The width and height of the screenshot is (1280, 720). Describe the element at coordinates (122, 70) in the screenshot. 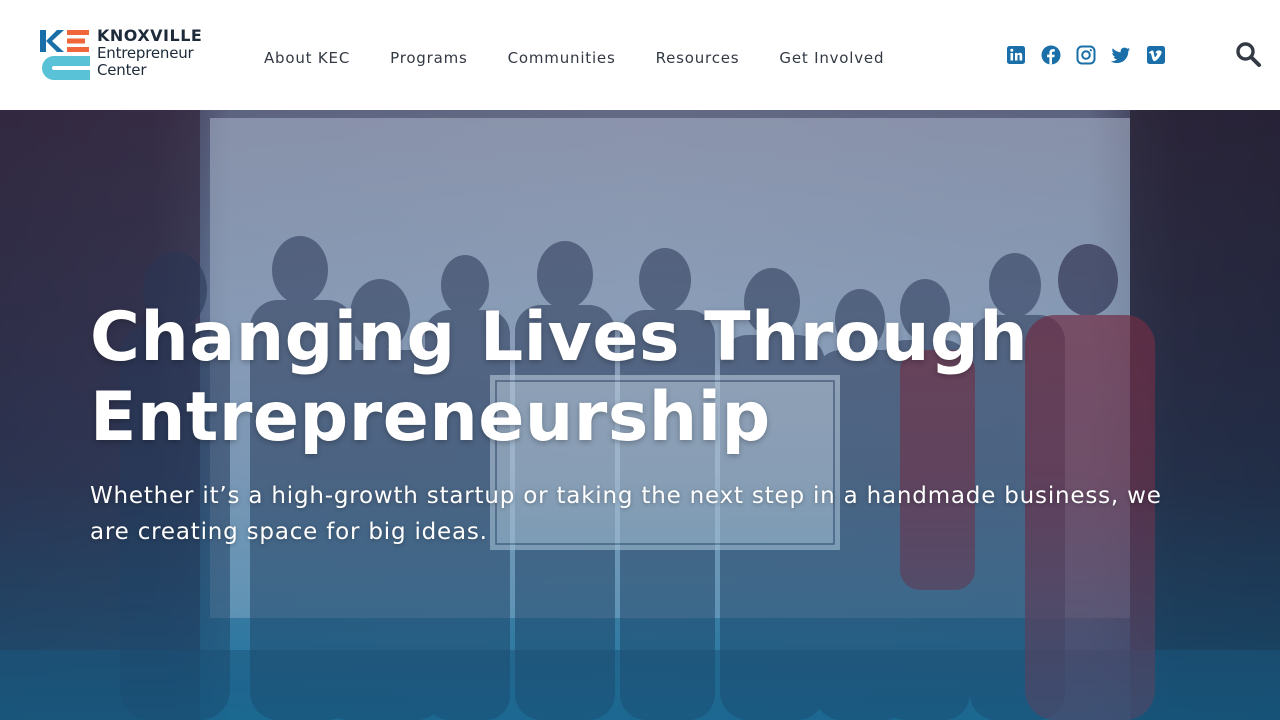

I see `logo-line-3: Center` at that location.